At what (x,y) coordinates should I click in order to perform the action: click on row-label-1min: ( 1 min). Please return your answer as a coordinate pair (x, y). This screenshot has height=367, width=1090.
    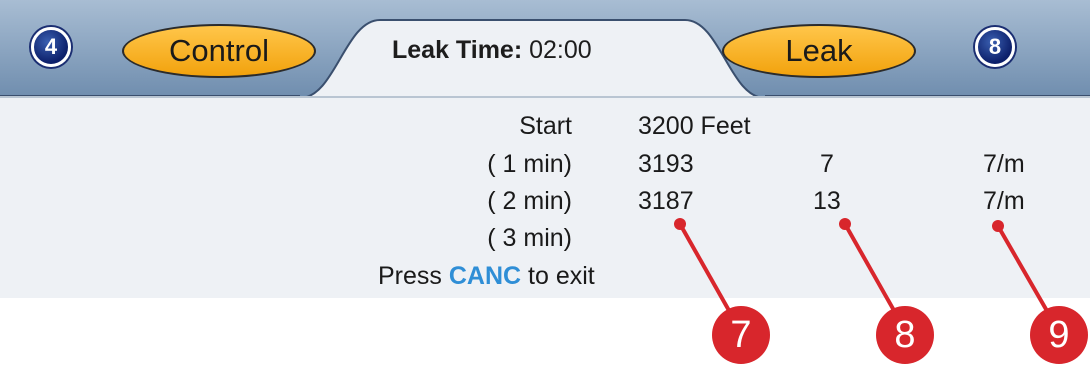
    Looking at the image, I should click on (529, 164).